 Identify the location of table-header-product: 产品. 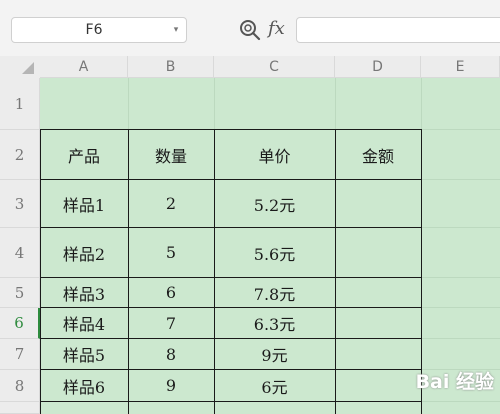
(84, 154).